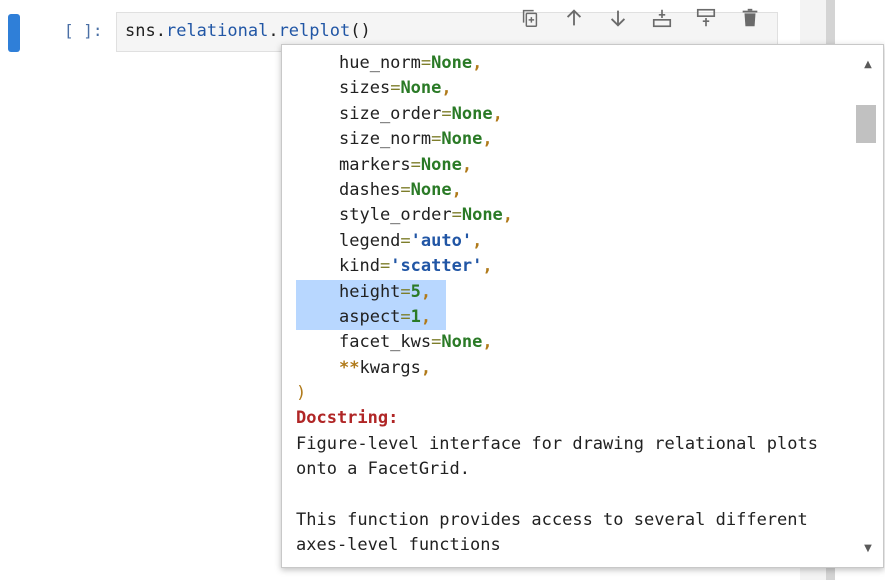 Image resolution: width=885 pixels, height=580 pixels. Describe the element at coordinates (83, 30) in the screenshot. I see `input-prompt: [ ]:` at that location.